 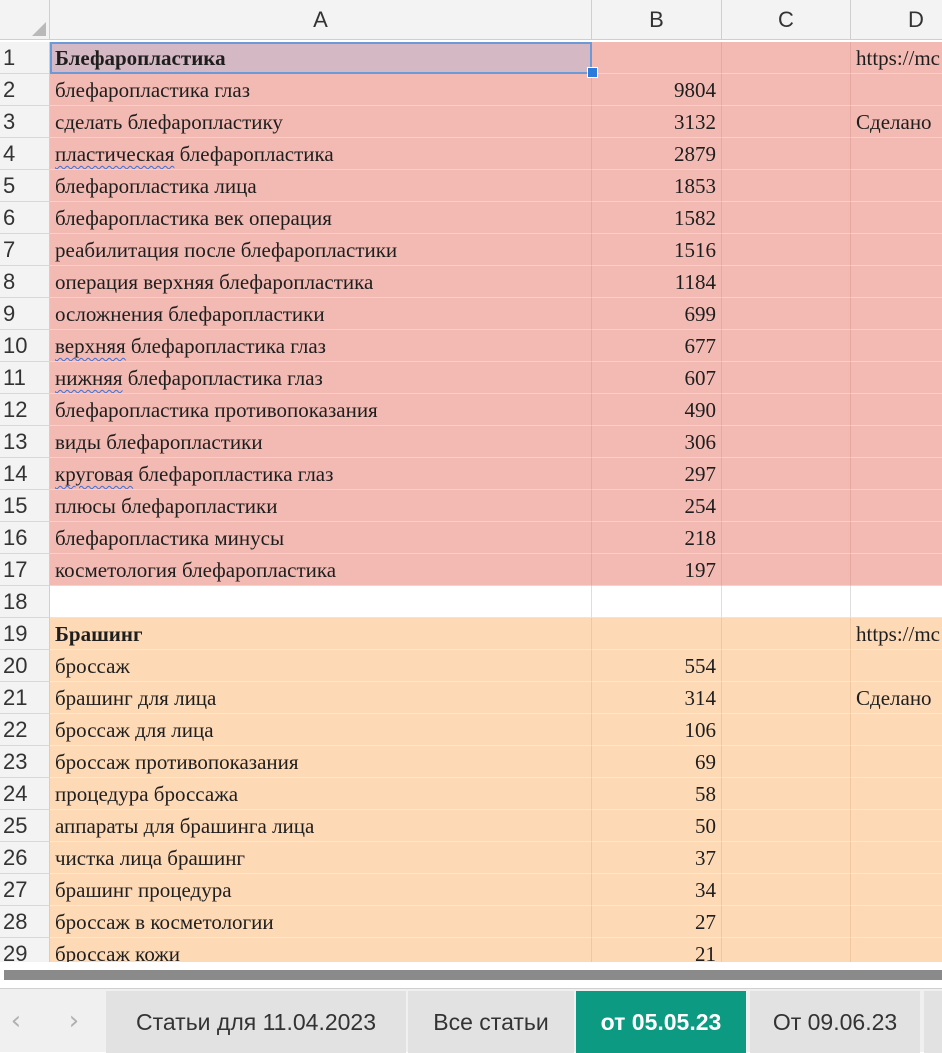 What do you see at coordinates (25, 410) in the screenshot?
I see `row-number: 12` at bounding box center [25, 410].